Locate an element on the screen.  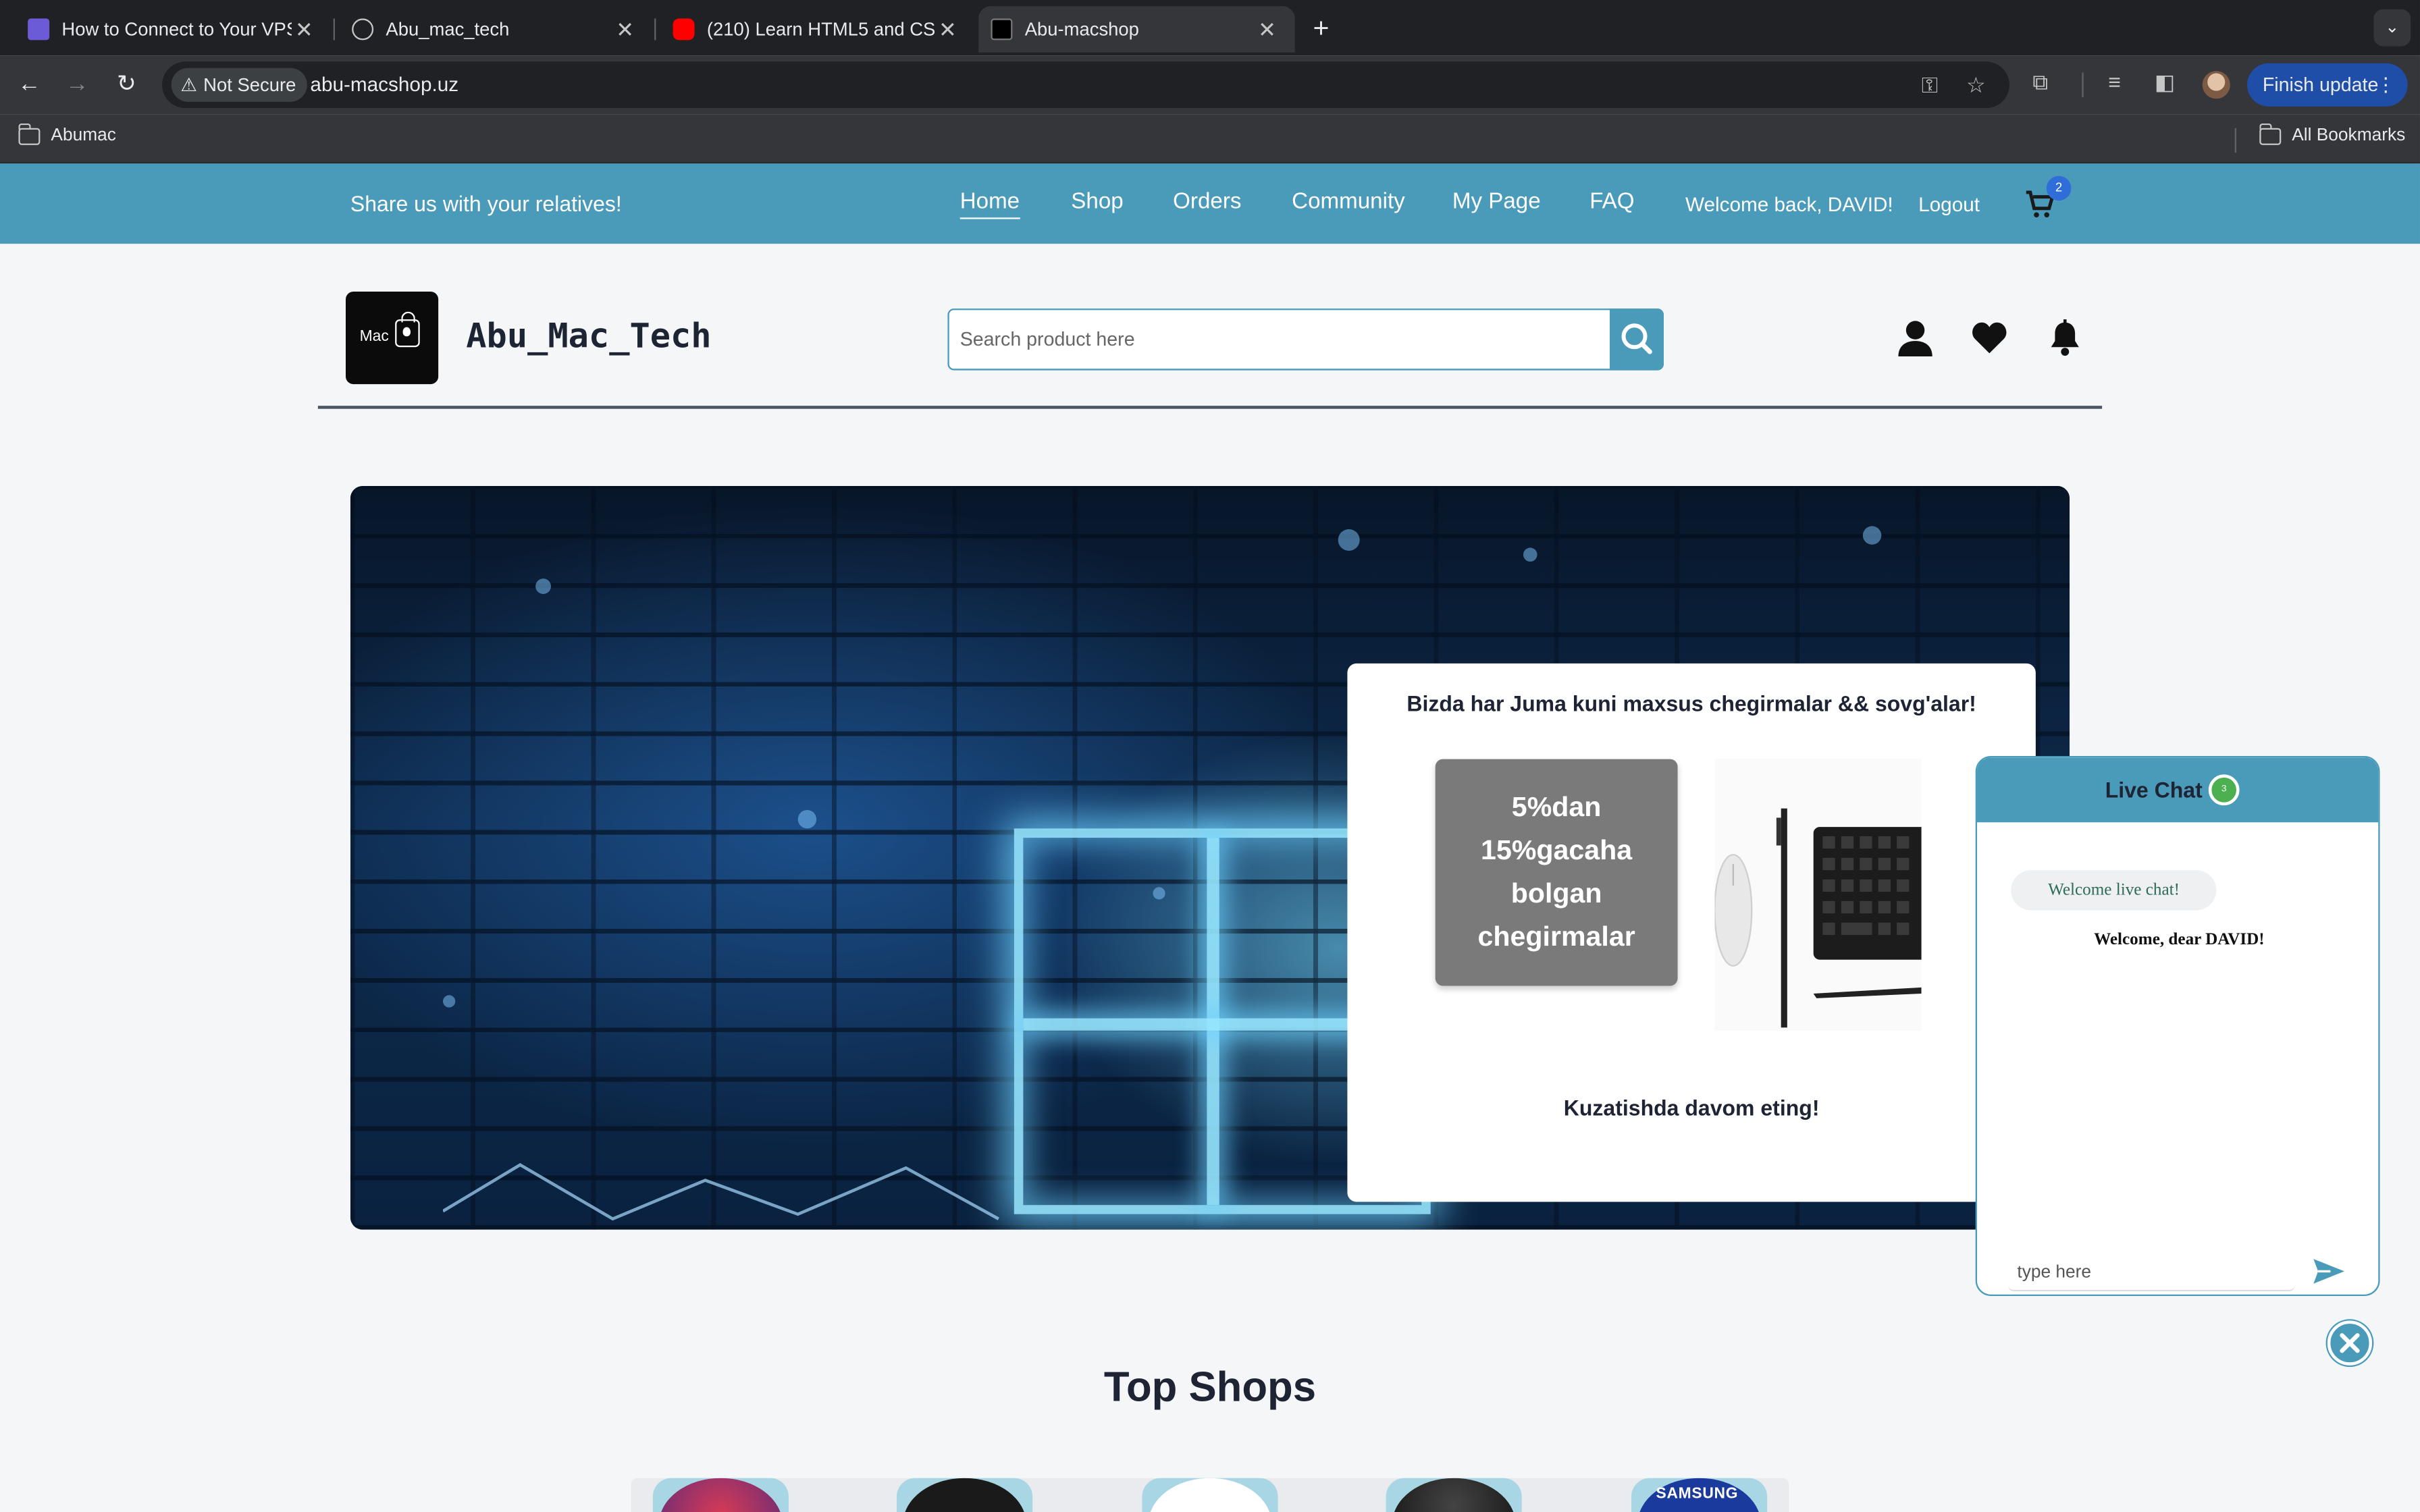
all-bookmarks: All Bookmarks is located at coordinates (2332, 133).